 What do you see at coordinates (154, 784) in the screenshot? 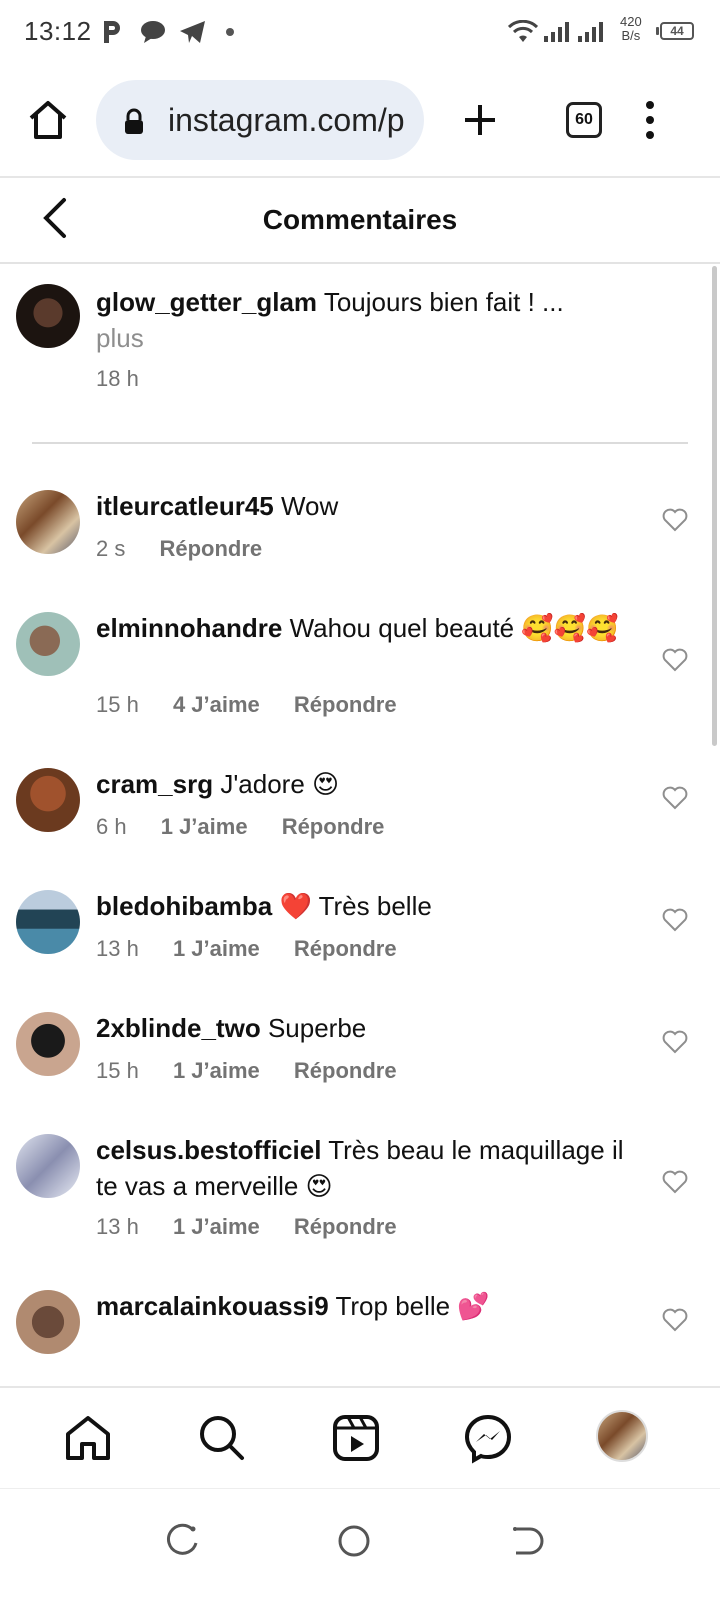
I see `username: cram_srg` at bounding box center [154, 784].